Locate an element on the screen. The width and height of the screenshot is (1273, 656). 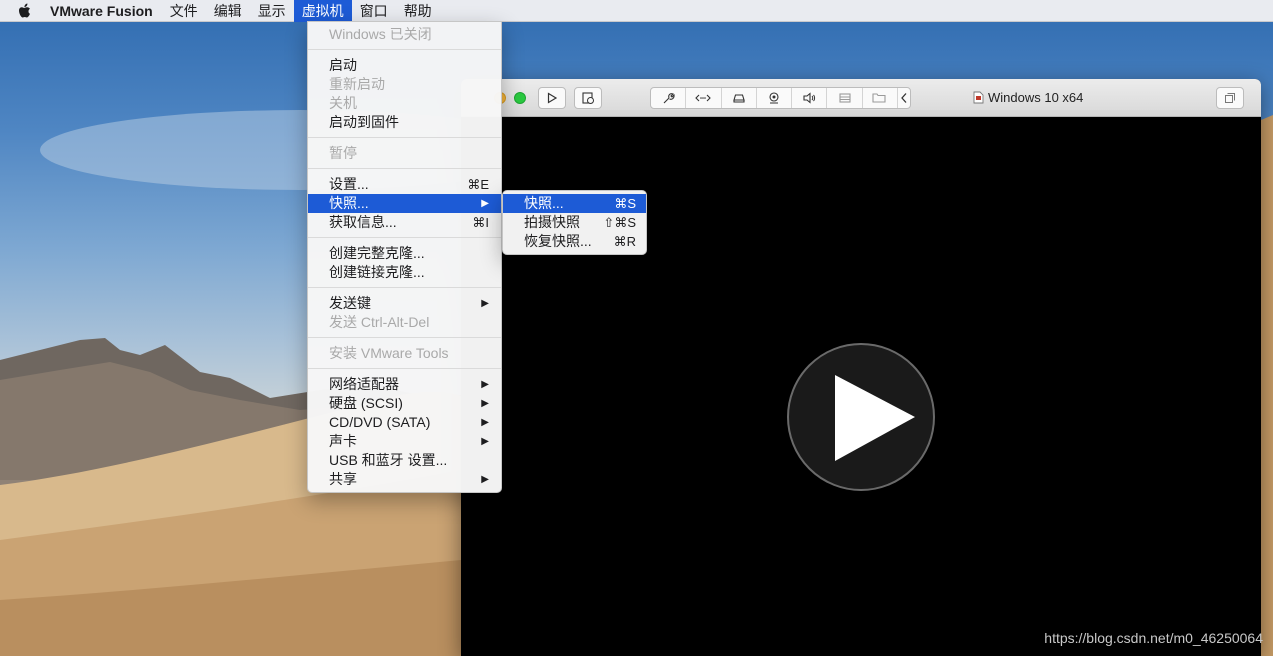
apple-icon is located at coordinates (24, 10).